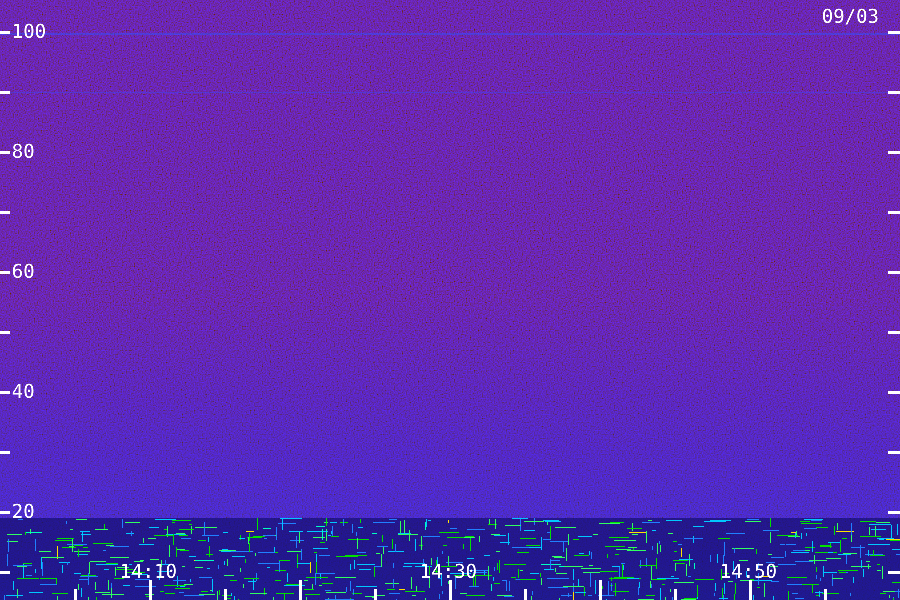 Image resolution: width=900 pixels, height=600 pixels. I want to click on frequency-label: 20, so click(23, 512).